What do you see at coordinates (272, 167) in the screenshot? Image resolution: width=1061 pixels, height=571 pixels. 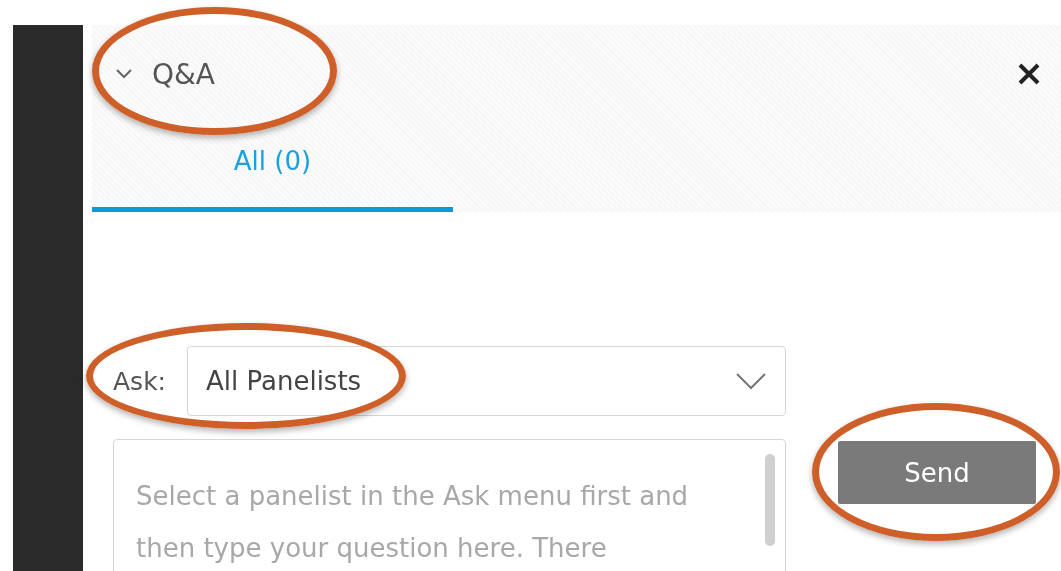 I see `tab: All (0)` at bounding box center [272, 167].